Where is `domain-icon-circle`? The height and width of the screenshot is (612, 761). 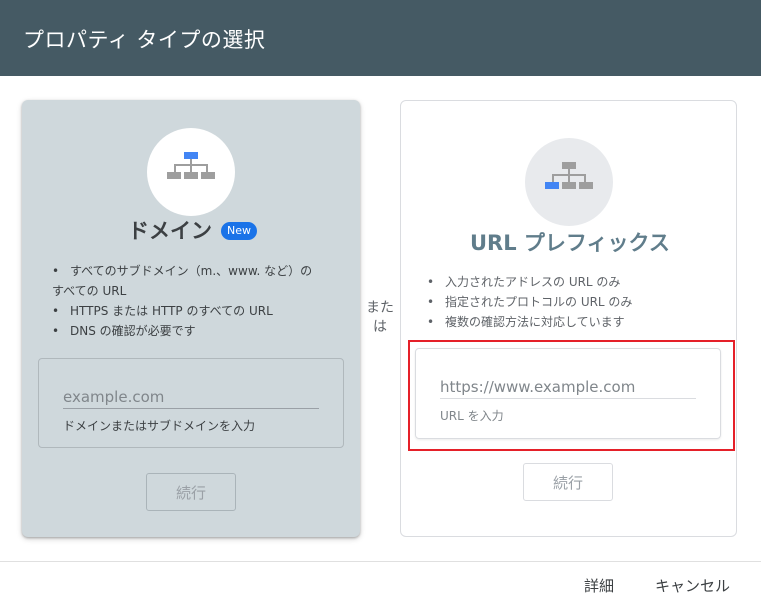 domain-icon-circle is located at coordinates (191, 172).